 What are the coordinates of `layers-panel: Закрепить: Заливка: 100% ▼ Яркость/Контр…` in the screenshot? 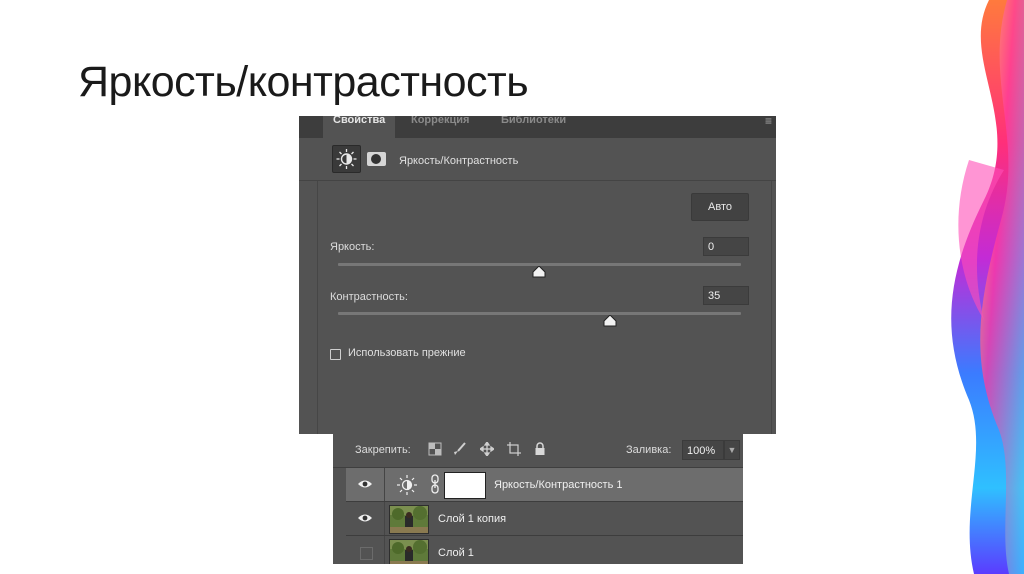 It's located at (538, 499).